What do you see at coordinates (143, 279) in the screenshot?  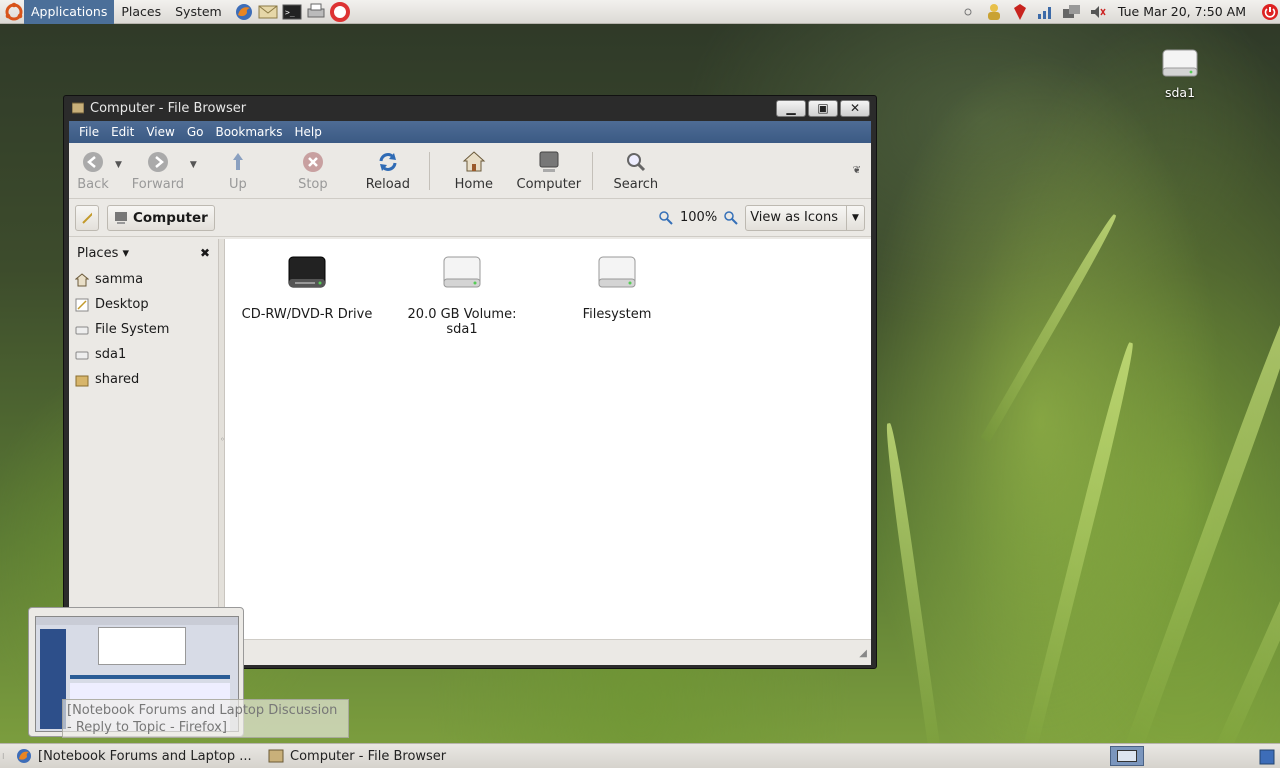 I see `sidebar-item-samma: samma` at bounding box center [143, 279].